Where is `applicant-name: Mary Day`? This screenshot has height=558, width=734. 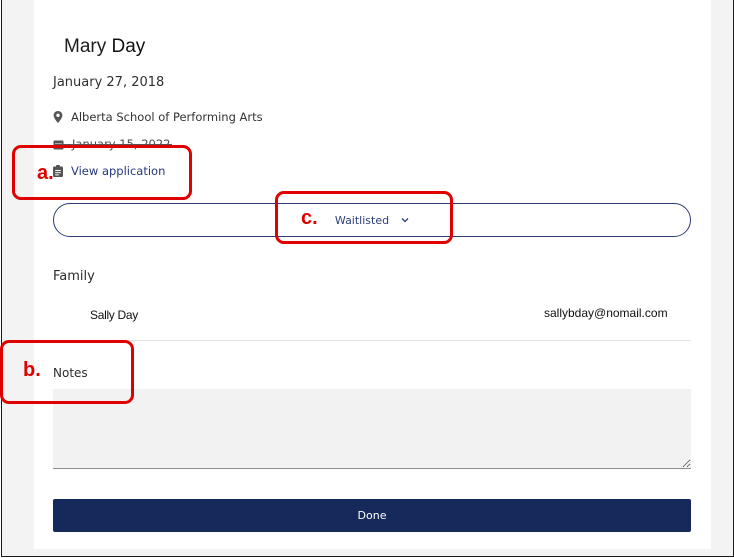
applicant-name: Mary Day is located at coordinates (104, 47).